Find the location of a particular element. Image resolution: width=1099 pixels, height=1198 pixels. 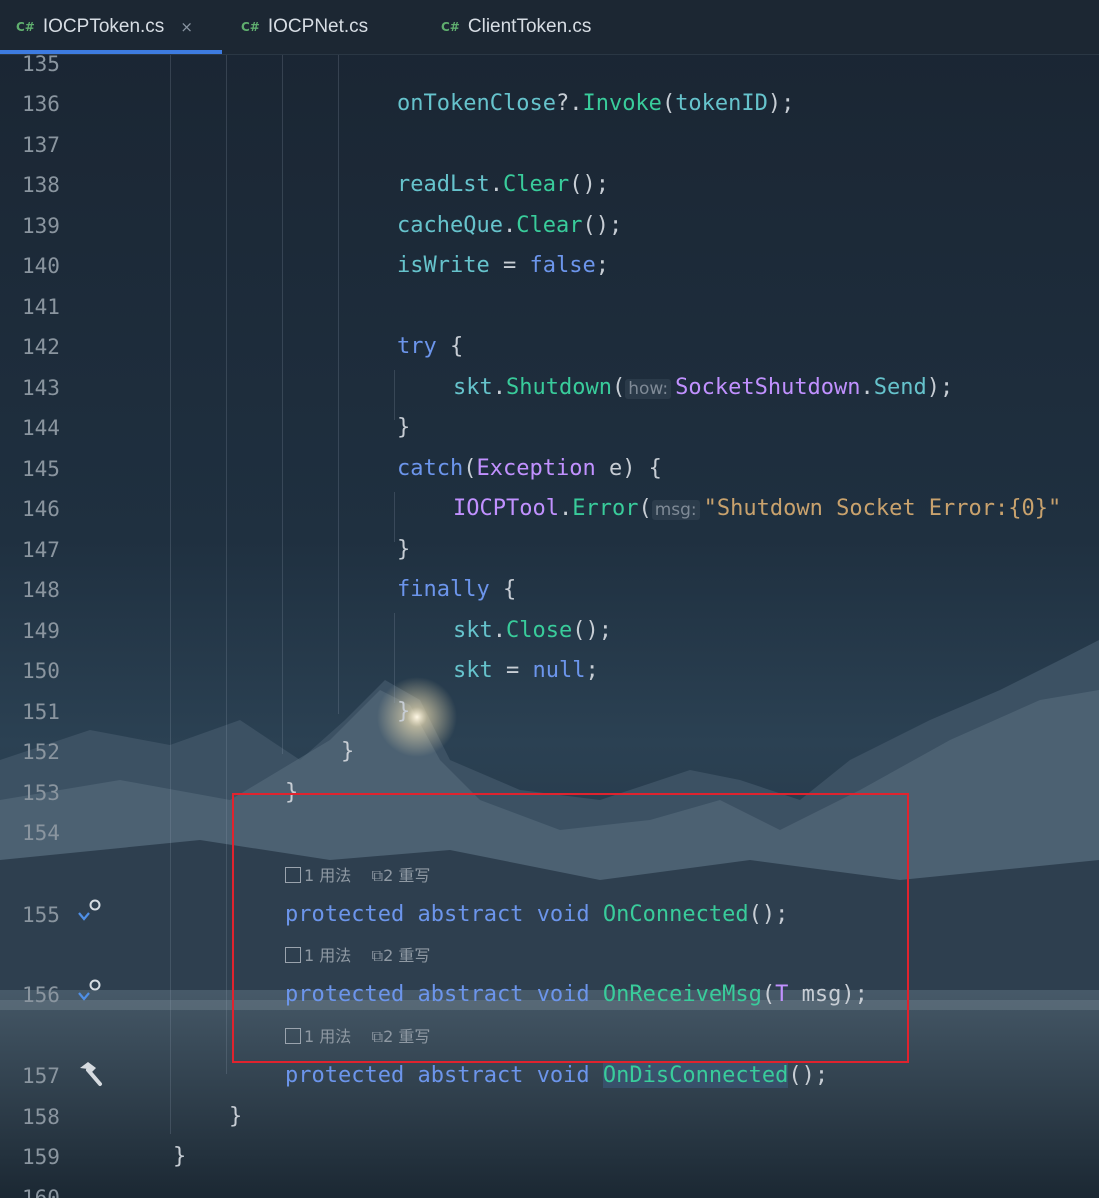

code-line-136: onTokenClose?.Invoke(tokenID); is located at coordinates (596, 103).